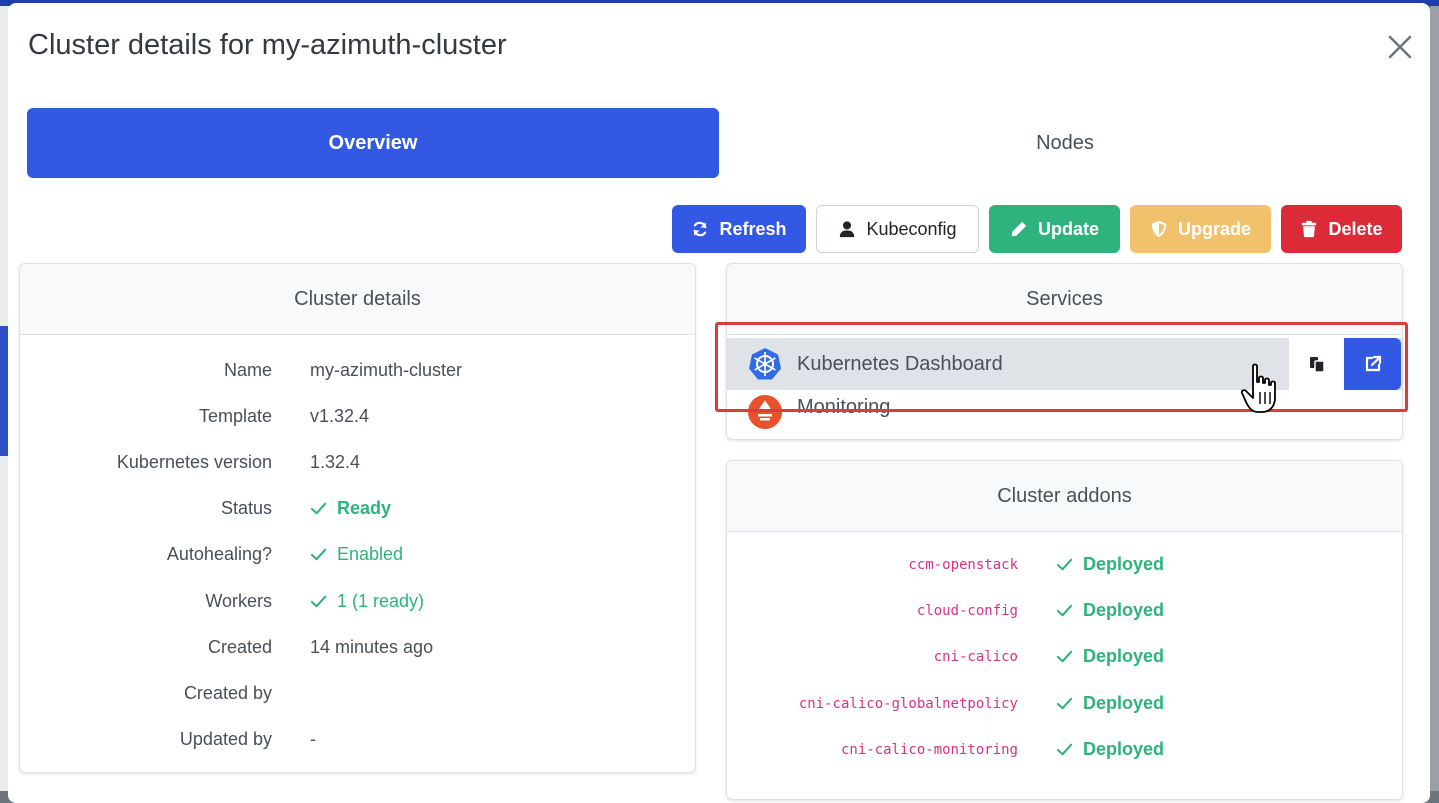  Describe the element at coordinates (238, 601) in the screenshot. I see `detail-label: Workers` at that location.